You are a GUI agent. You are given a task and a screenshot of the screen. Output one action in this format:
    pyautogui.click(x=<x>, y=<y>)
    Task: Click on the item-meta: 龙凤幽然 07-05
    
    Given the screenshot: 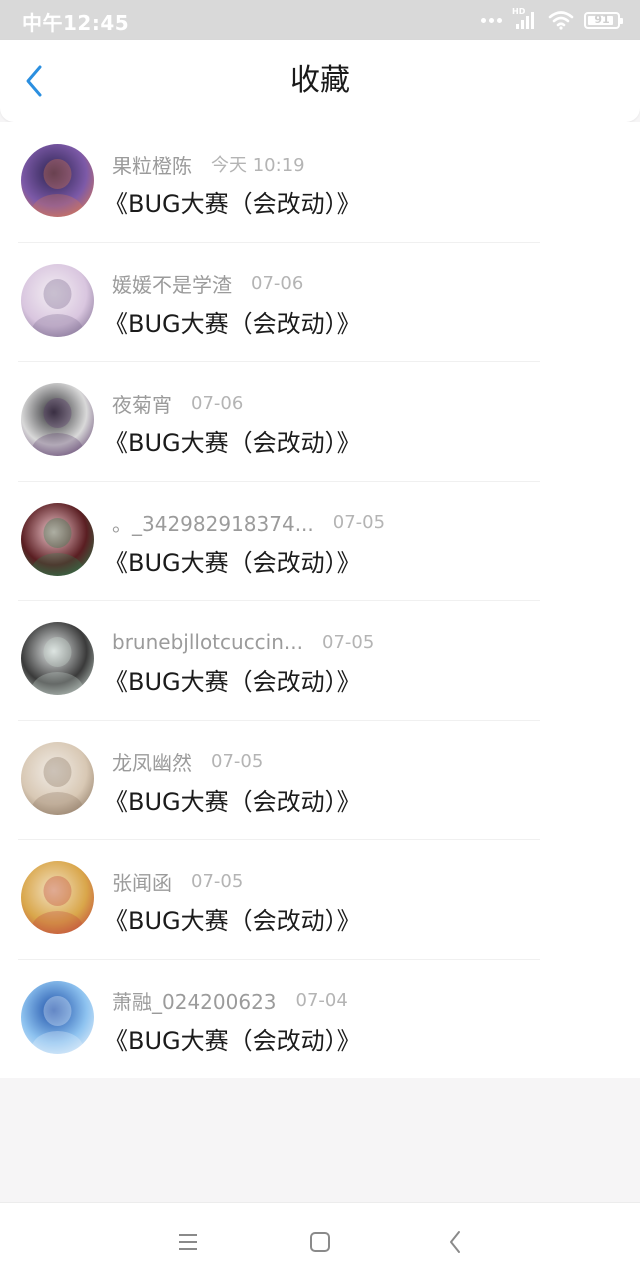 What is the action you would take?
    pyautogui.click(x=187, y=762)
    